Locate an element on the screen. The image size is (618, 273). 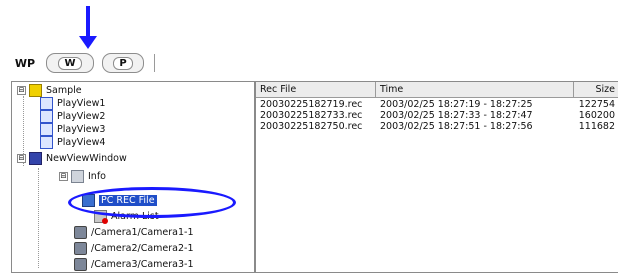
list-header: Rec File Time Size is located at coordinates (437, 90).